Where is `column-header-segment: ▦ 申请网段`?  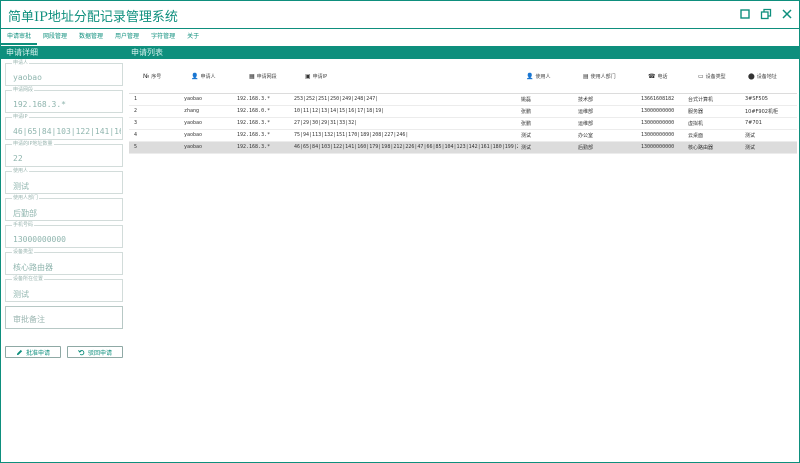 column-header-segment: ▦ 申请网段 is located at coordinates (262, 77).